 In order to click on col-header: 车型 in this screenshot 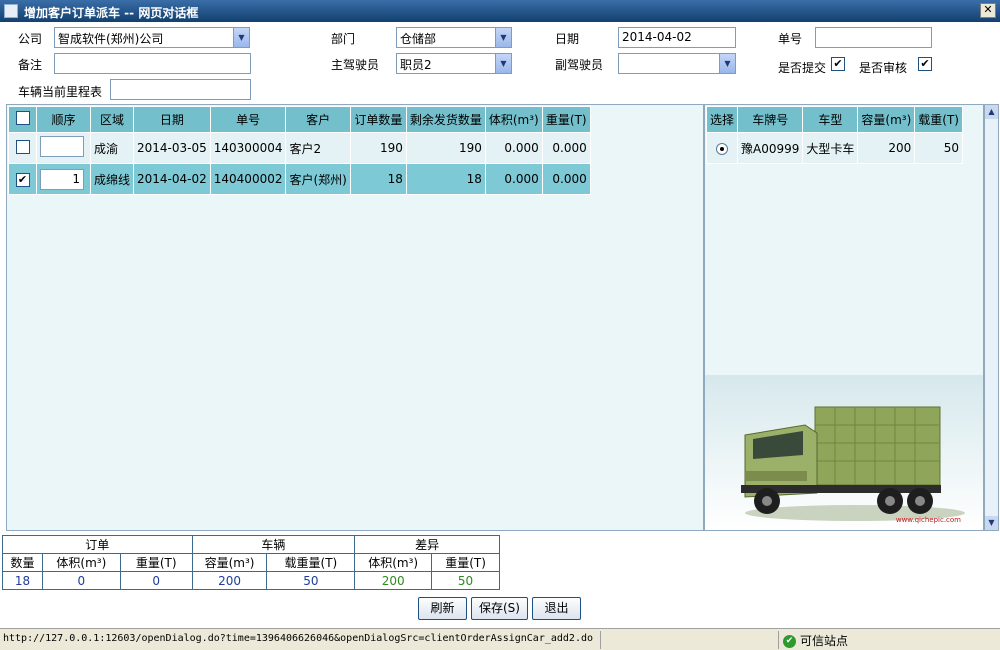, I will do `click(830, 119)`.